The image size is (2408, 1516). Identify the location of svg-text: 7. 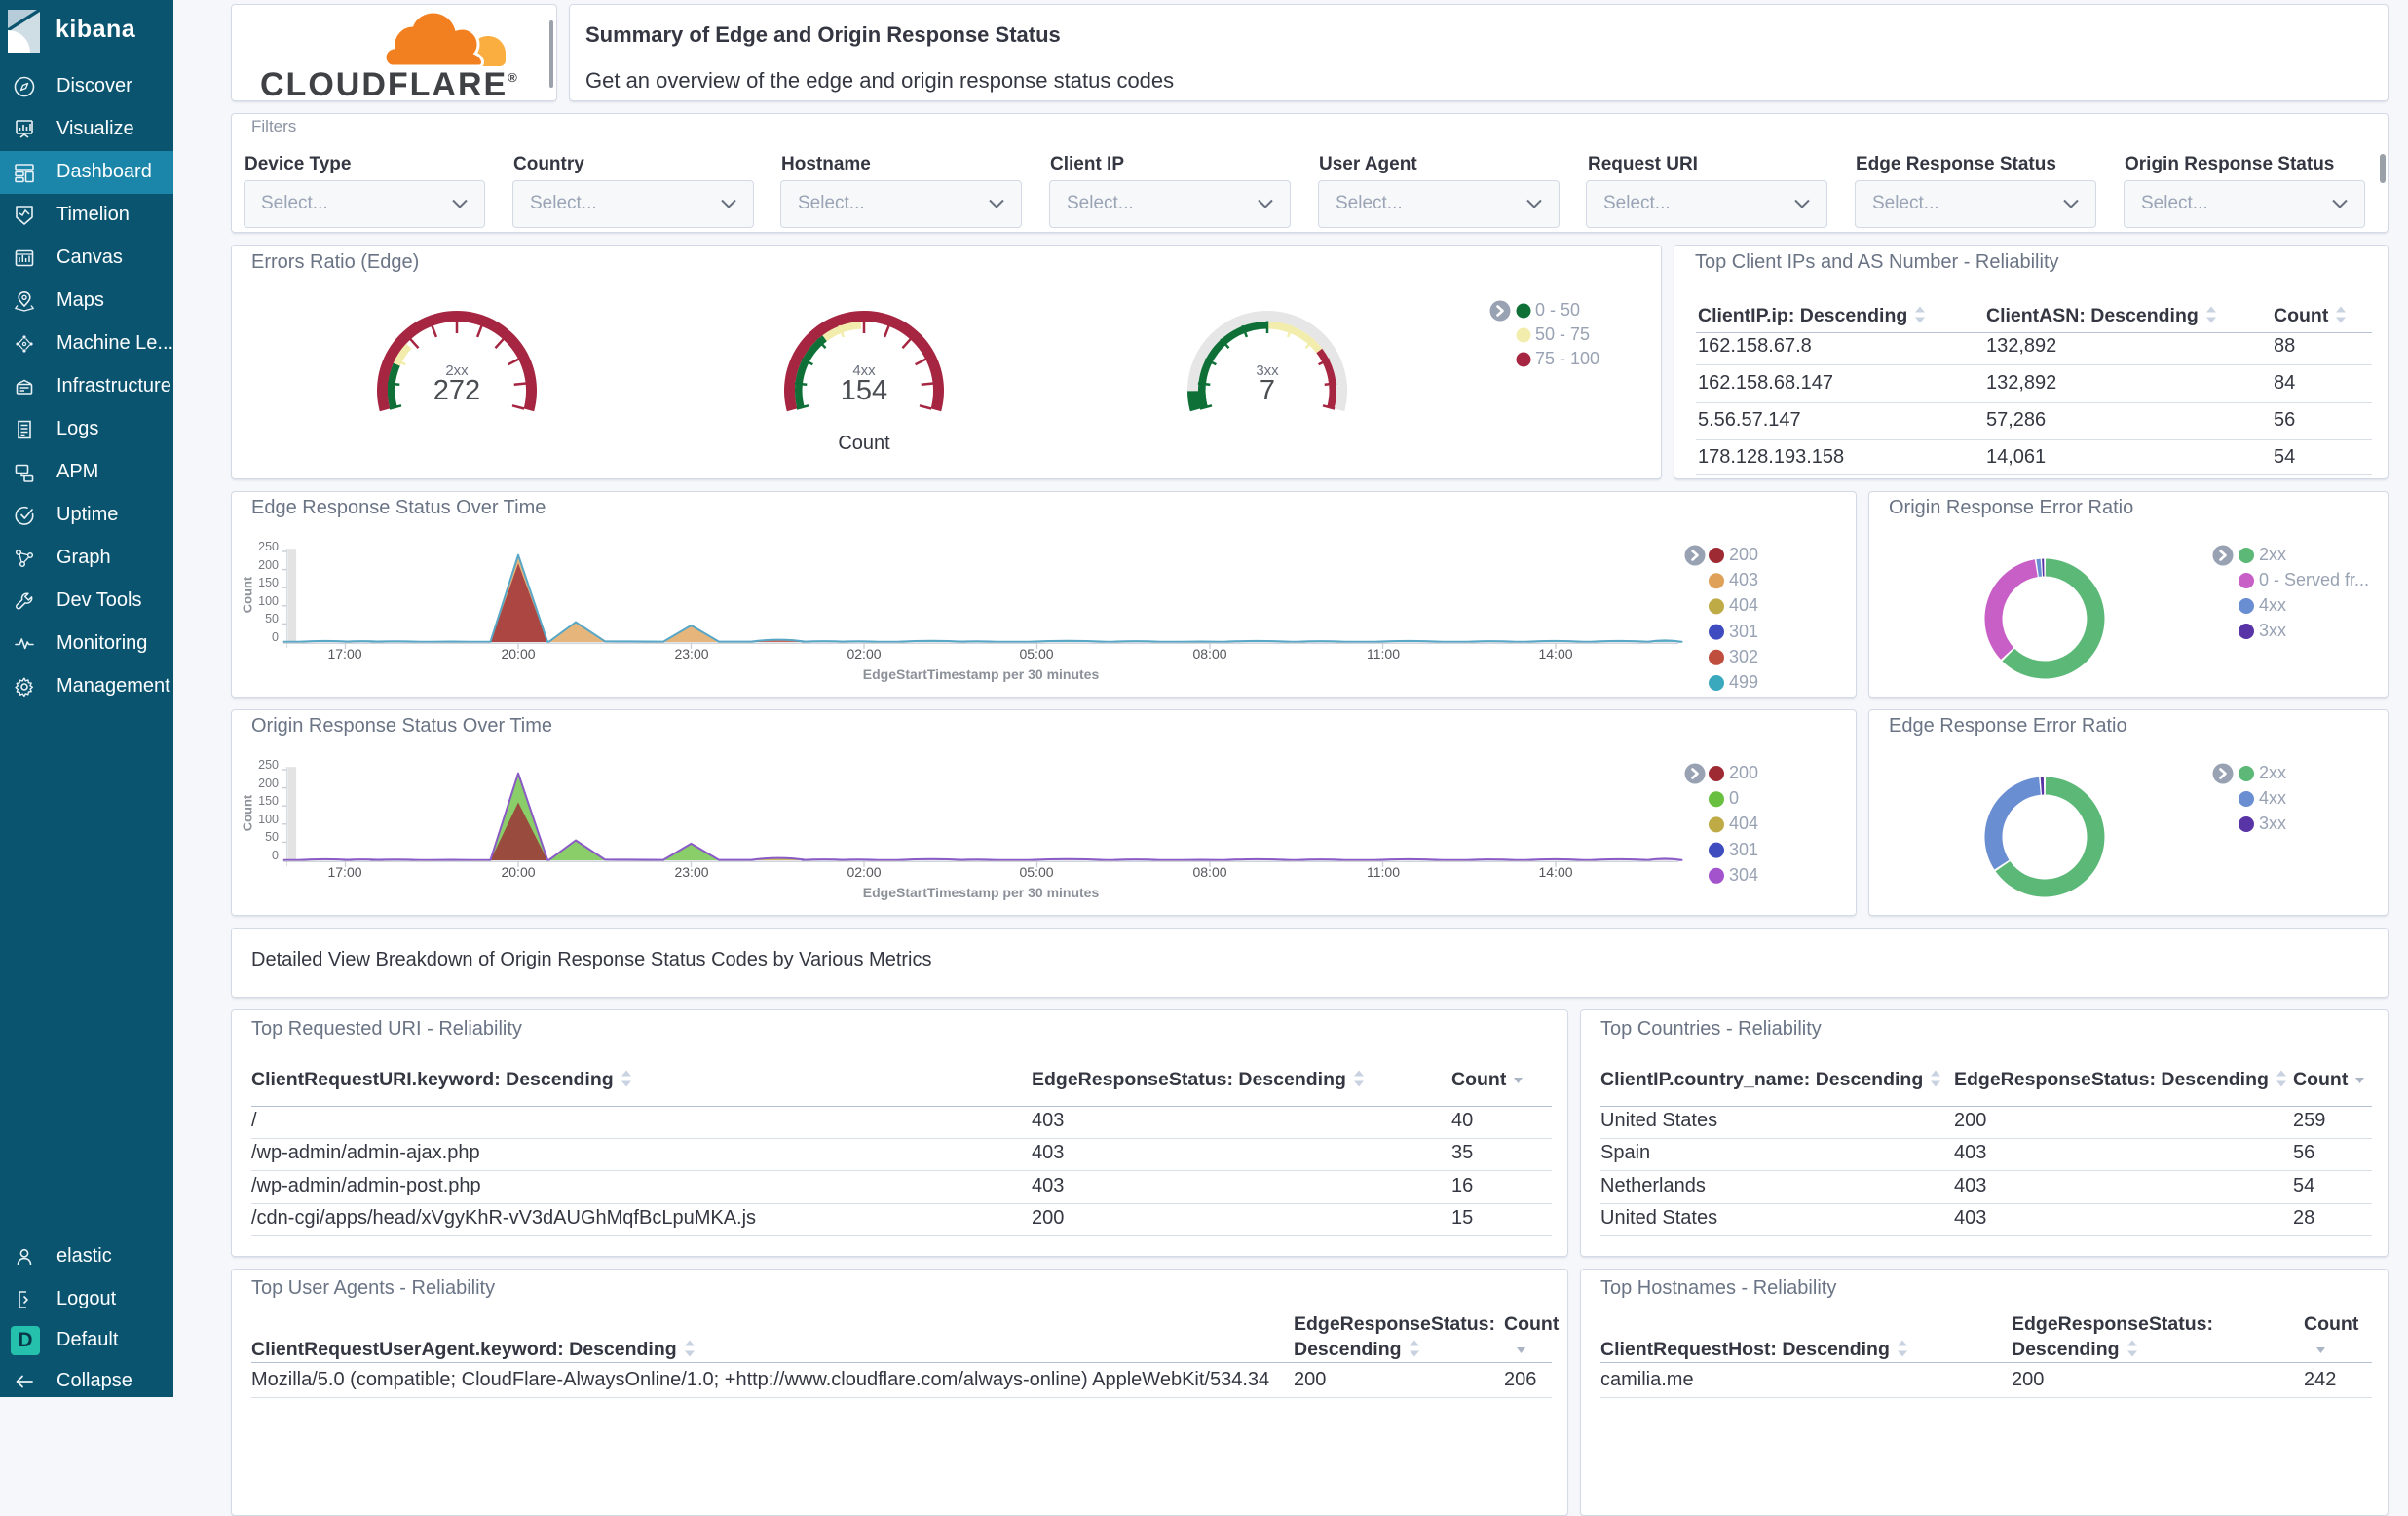
(1267, 390).